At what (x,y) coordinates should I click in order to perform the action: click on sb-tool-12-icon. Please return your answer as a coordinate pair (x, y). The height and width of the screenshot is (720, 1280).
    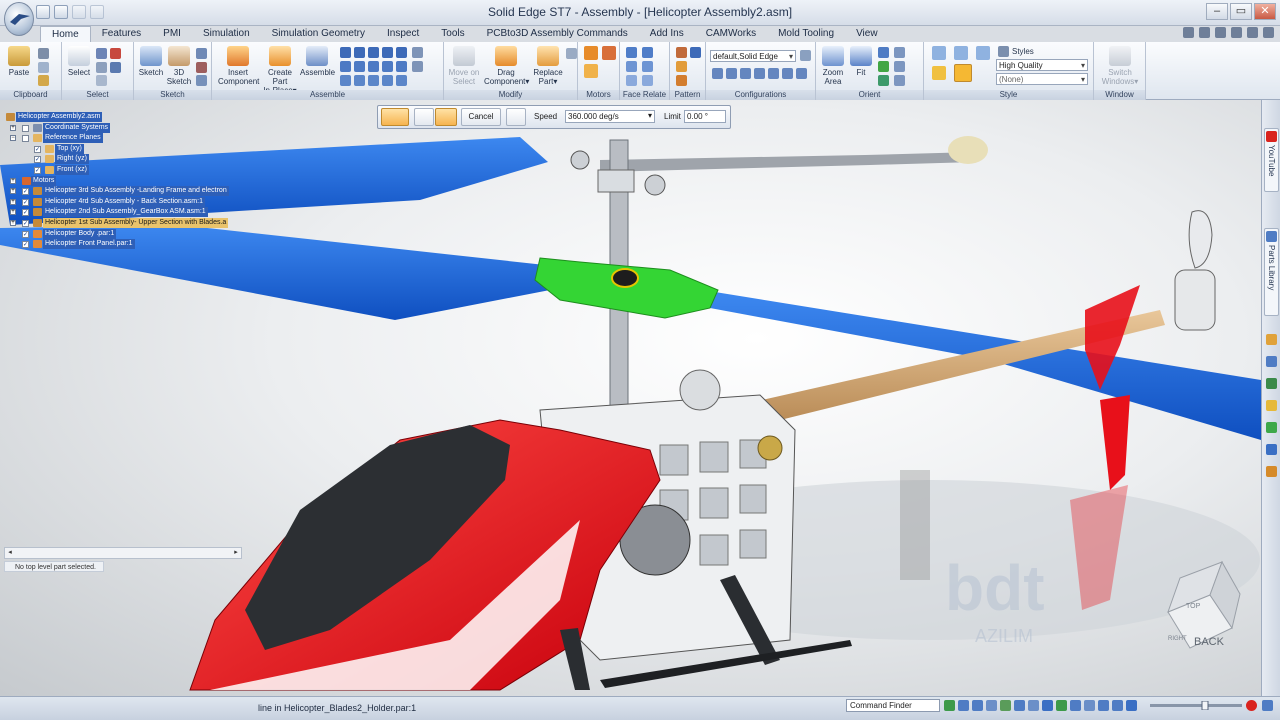
    Looking at the image, I should click on (1103, 705).